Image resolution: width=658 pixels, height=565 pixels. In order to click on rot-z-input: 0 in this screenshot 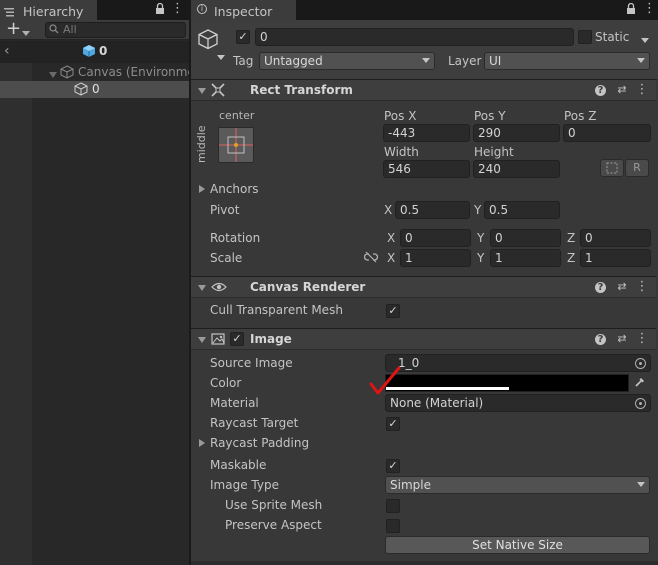, I will do `click(615, 238)`.